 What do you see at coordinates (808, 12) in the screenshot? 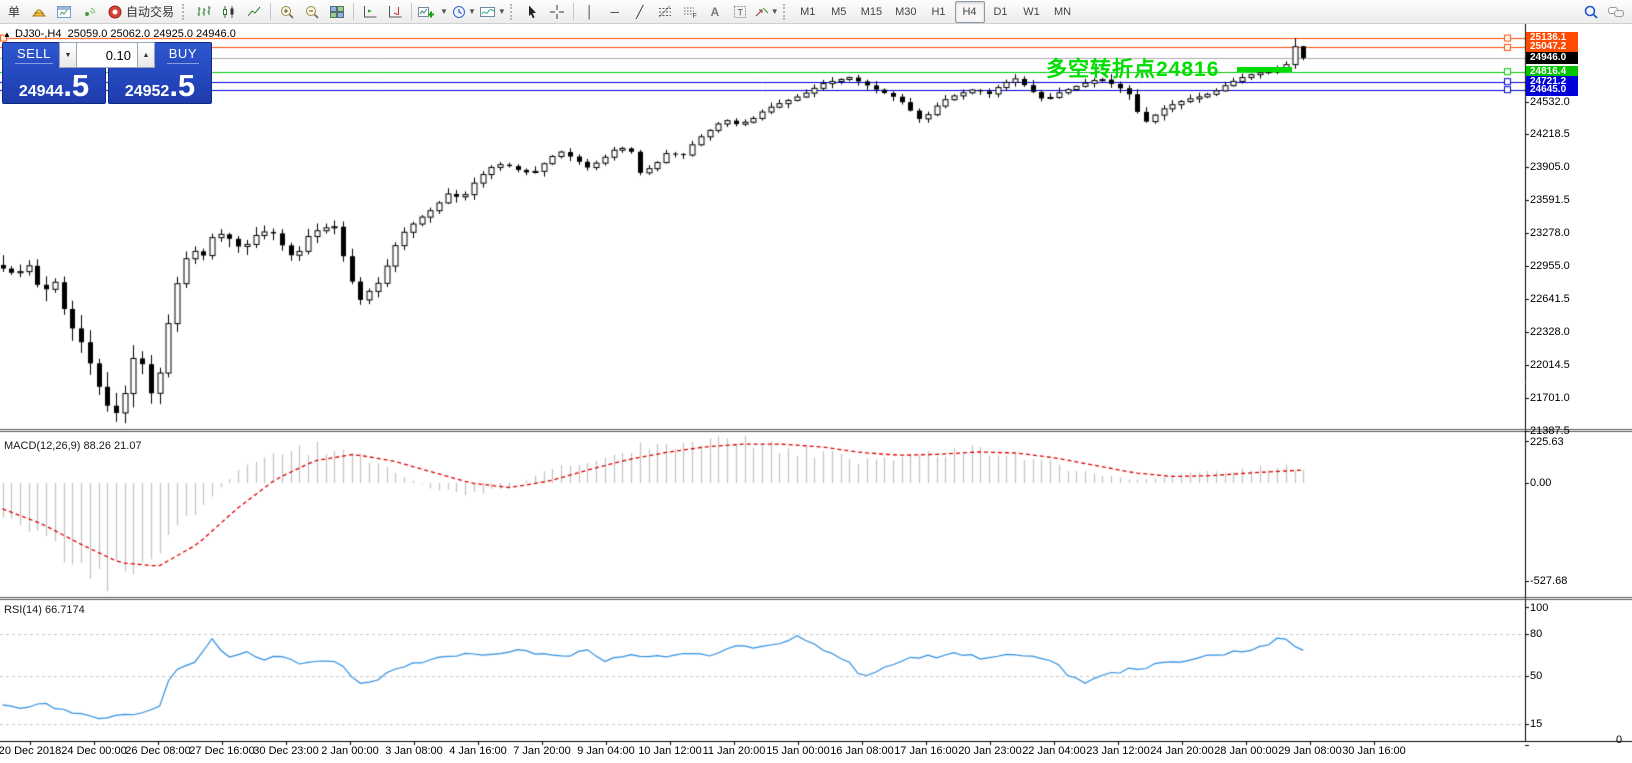
I see `tab-timeframe-m1: M1` at bounding box center [808, 12].